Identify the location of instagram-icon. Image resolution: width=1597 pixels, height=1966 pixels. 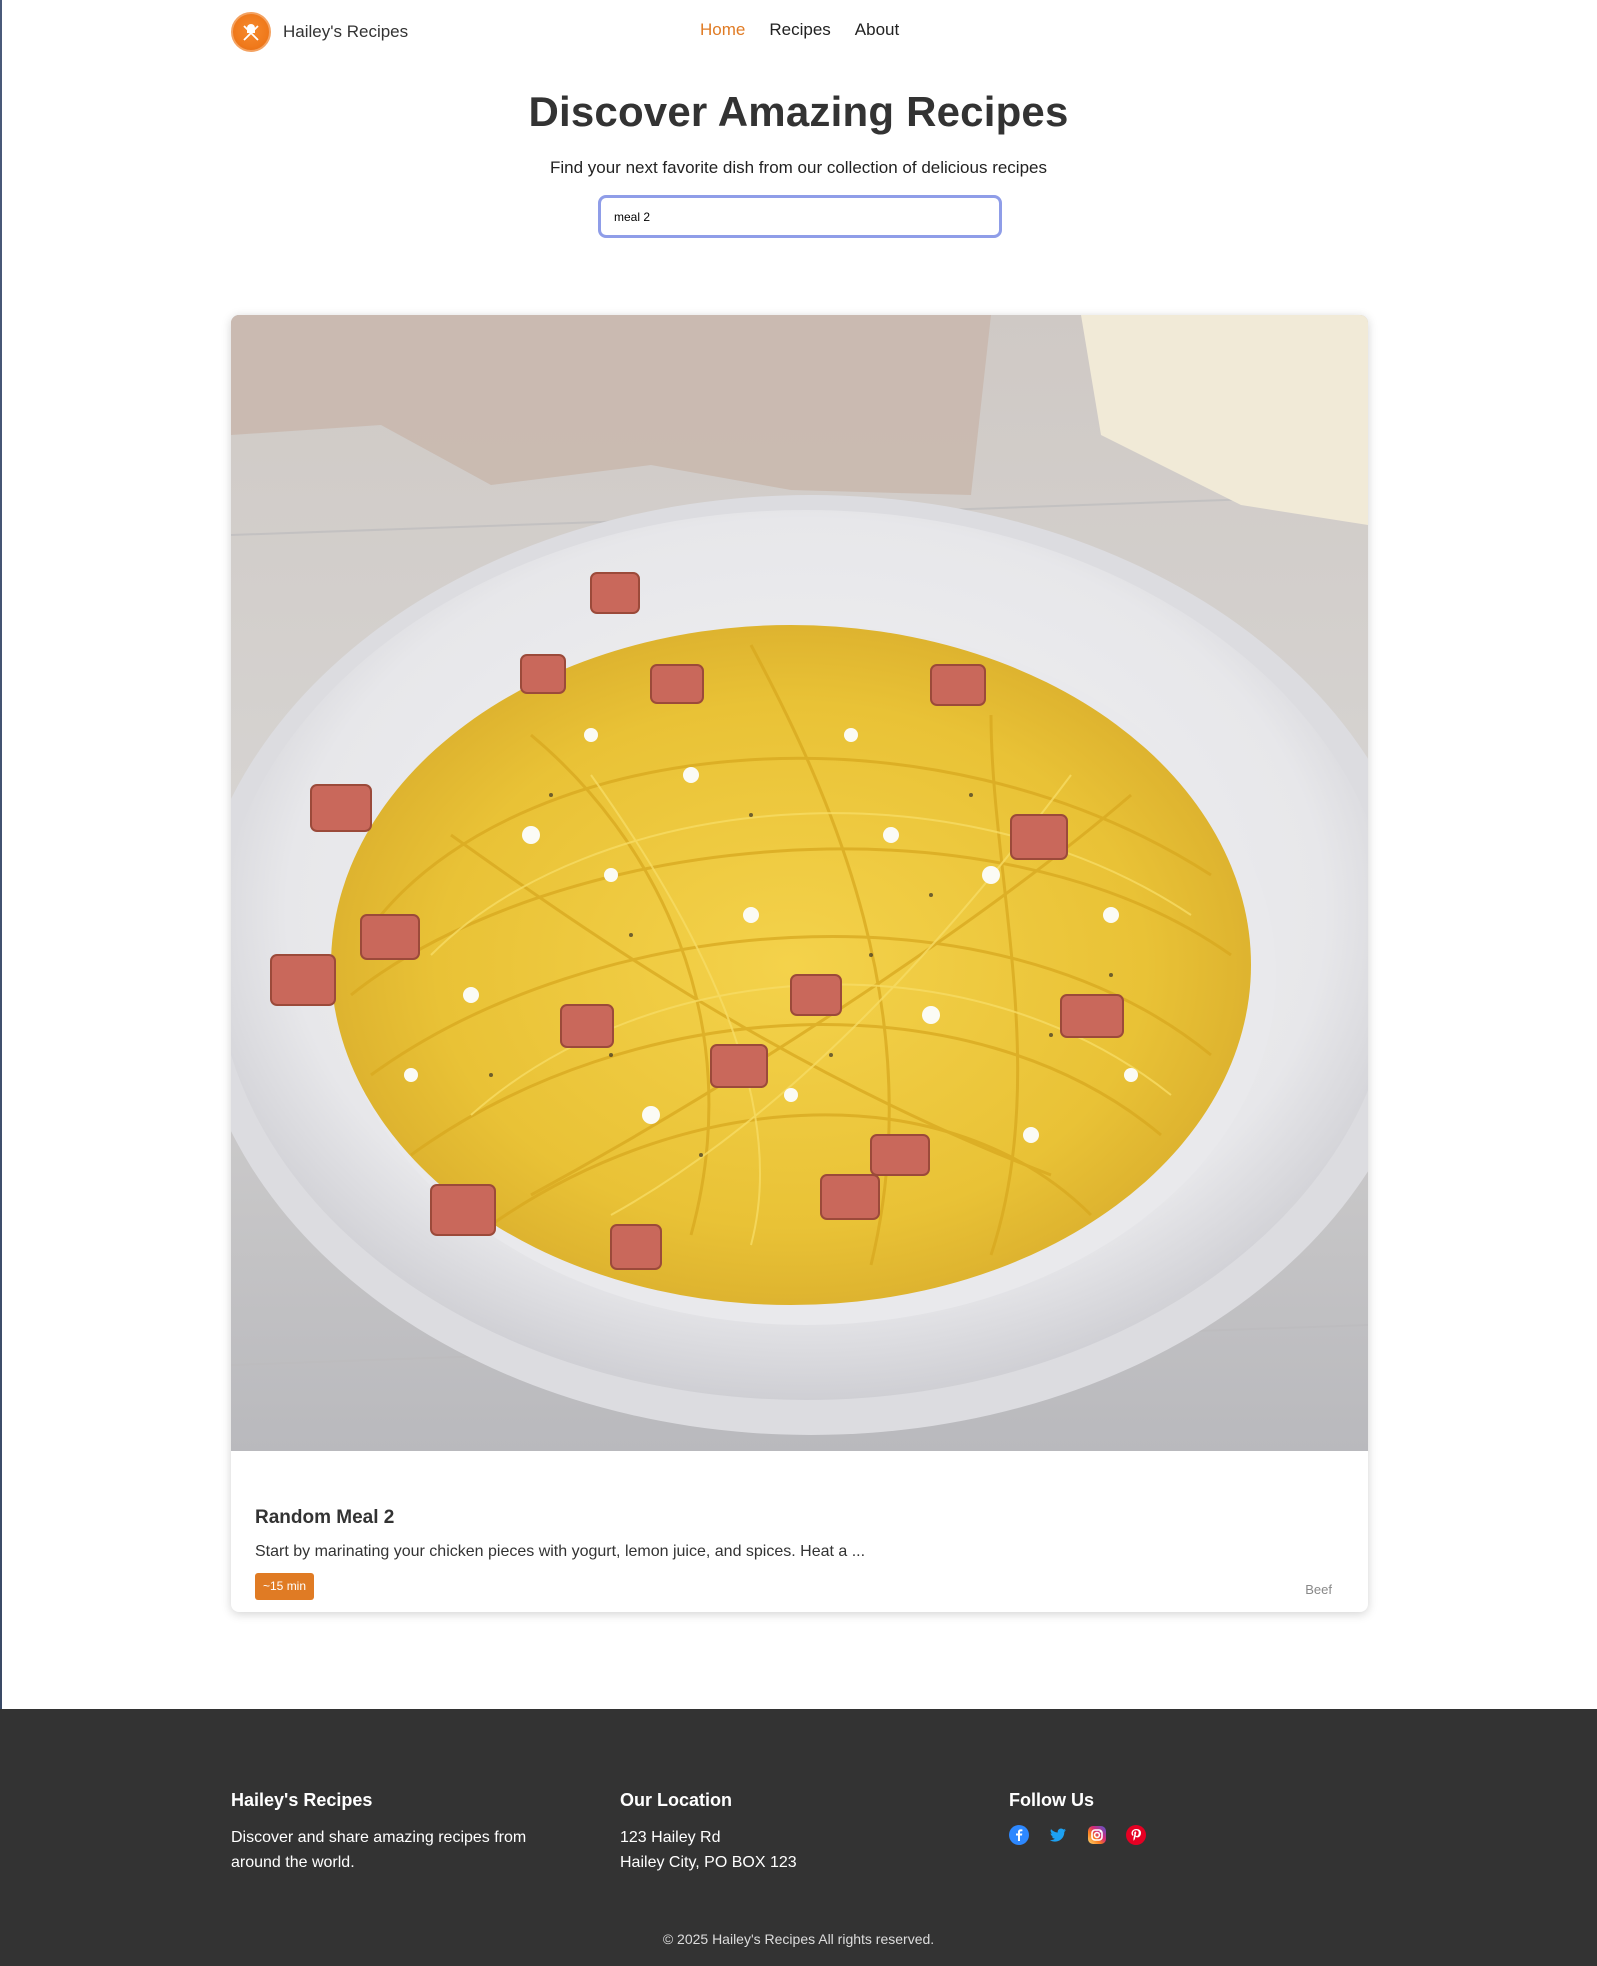
(1097, 1835).